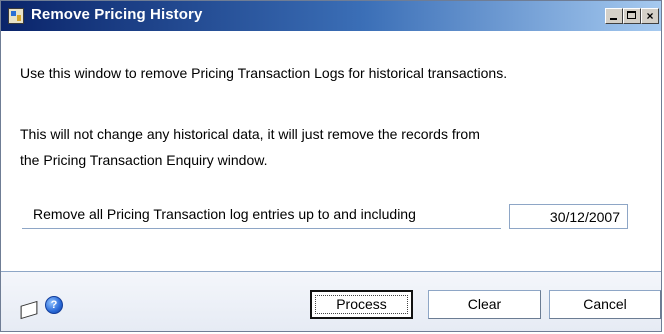 The width and height of the screenshot is (664, 334). I want to click on focus-outline, so click(361, 304).